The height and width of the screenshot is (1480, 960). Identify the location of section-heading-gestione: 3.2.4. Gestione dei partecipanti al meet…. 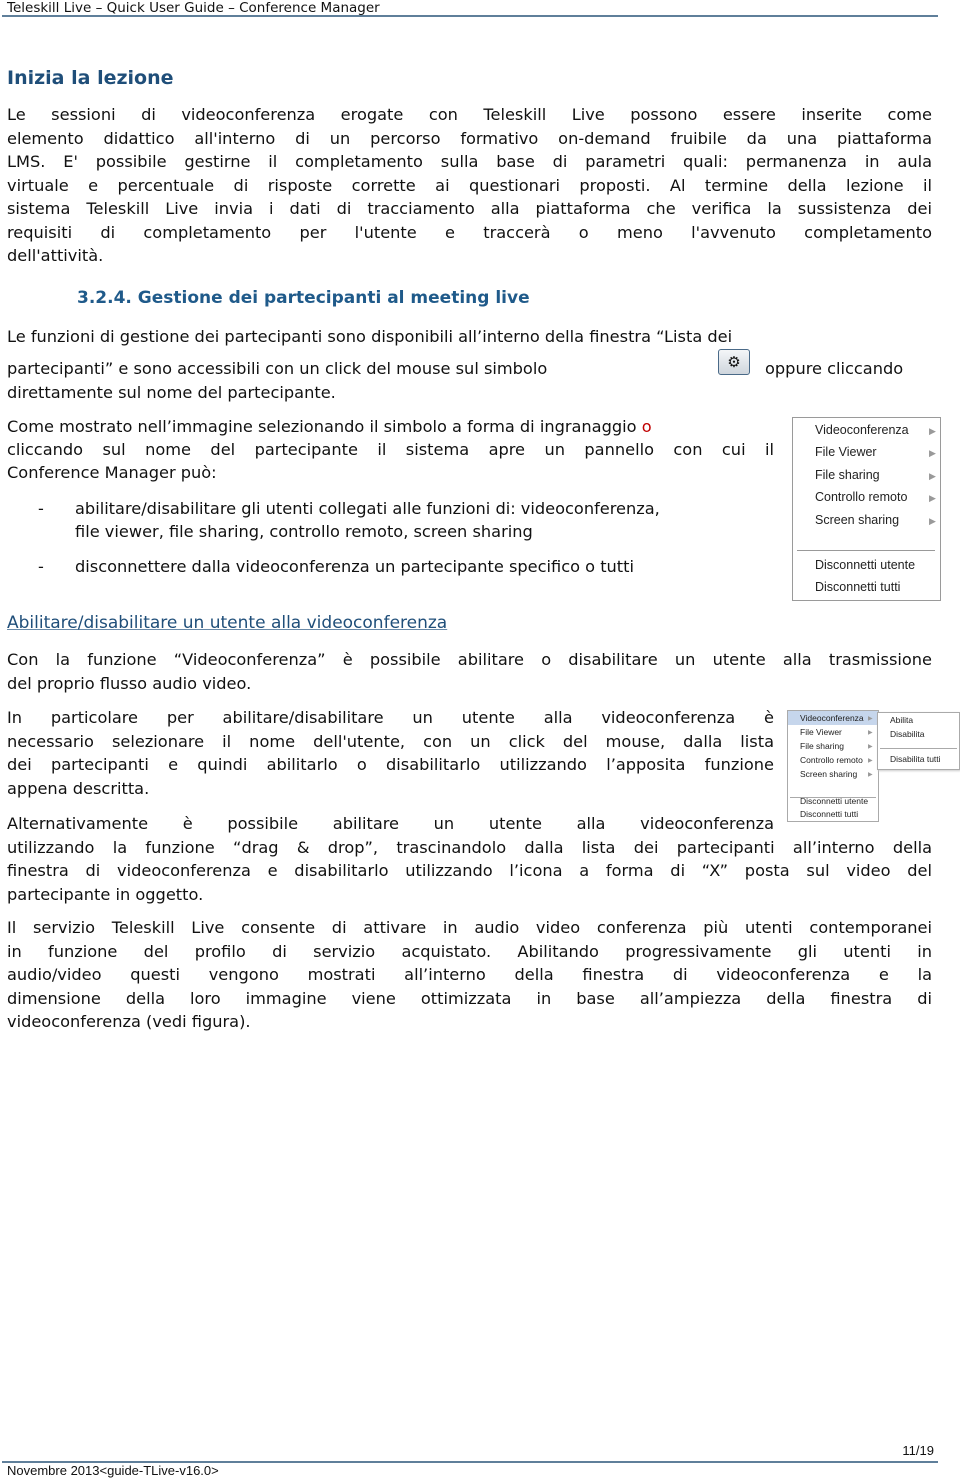
(303, 298).